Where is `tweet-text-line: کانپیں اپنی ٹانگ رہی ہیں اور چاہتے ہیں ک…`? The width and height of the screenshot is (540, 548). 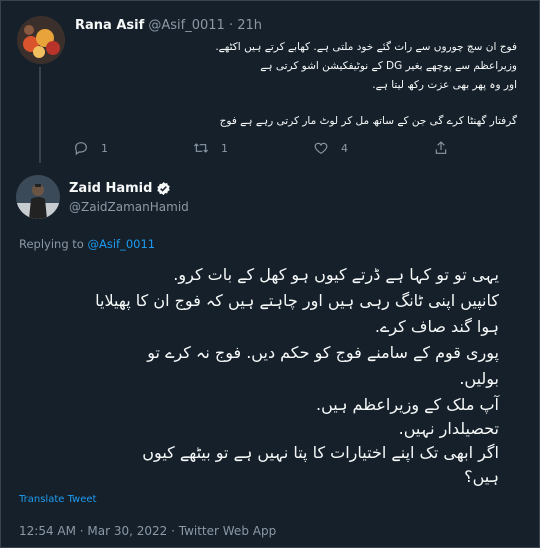 tweet-text-line: کانپیں اپنی ٹانگ رہی ہیں اور چاہتے ہیں ک… is located at coordinates (297, 300).